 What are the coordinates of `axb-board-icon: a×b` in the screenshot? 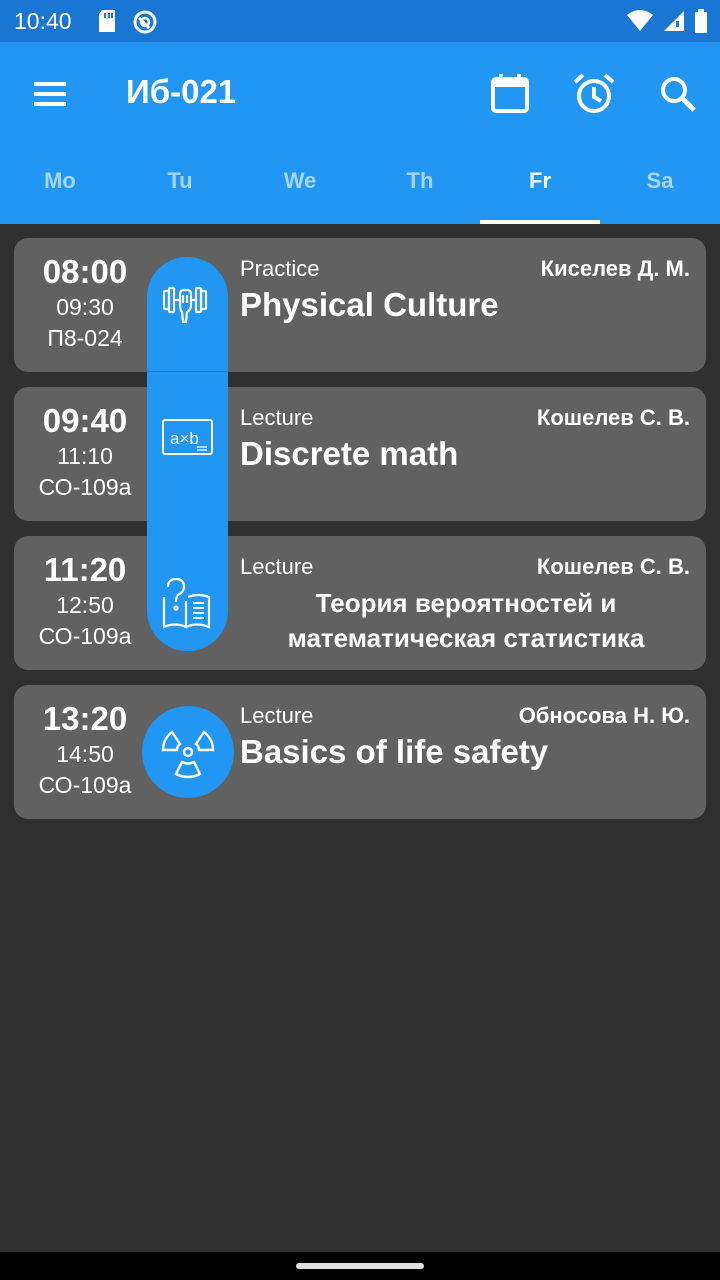 It's located at (187, 437).